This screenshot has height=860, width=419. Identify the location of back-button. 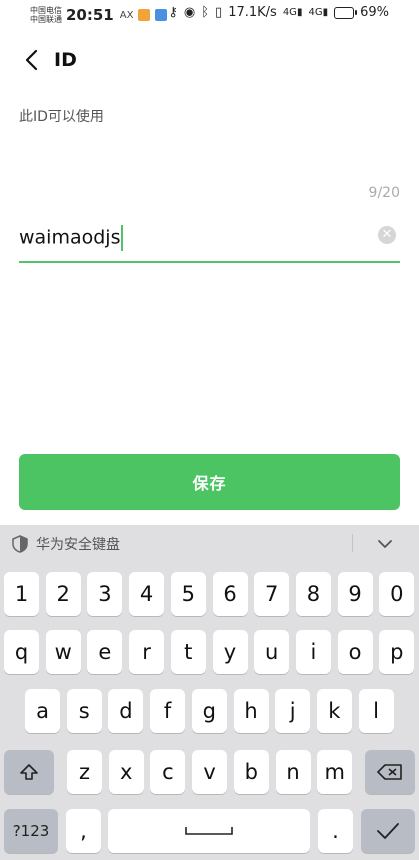
(31, 60).